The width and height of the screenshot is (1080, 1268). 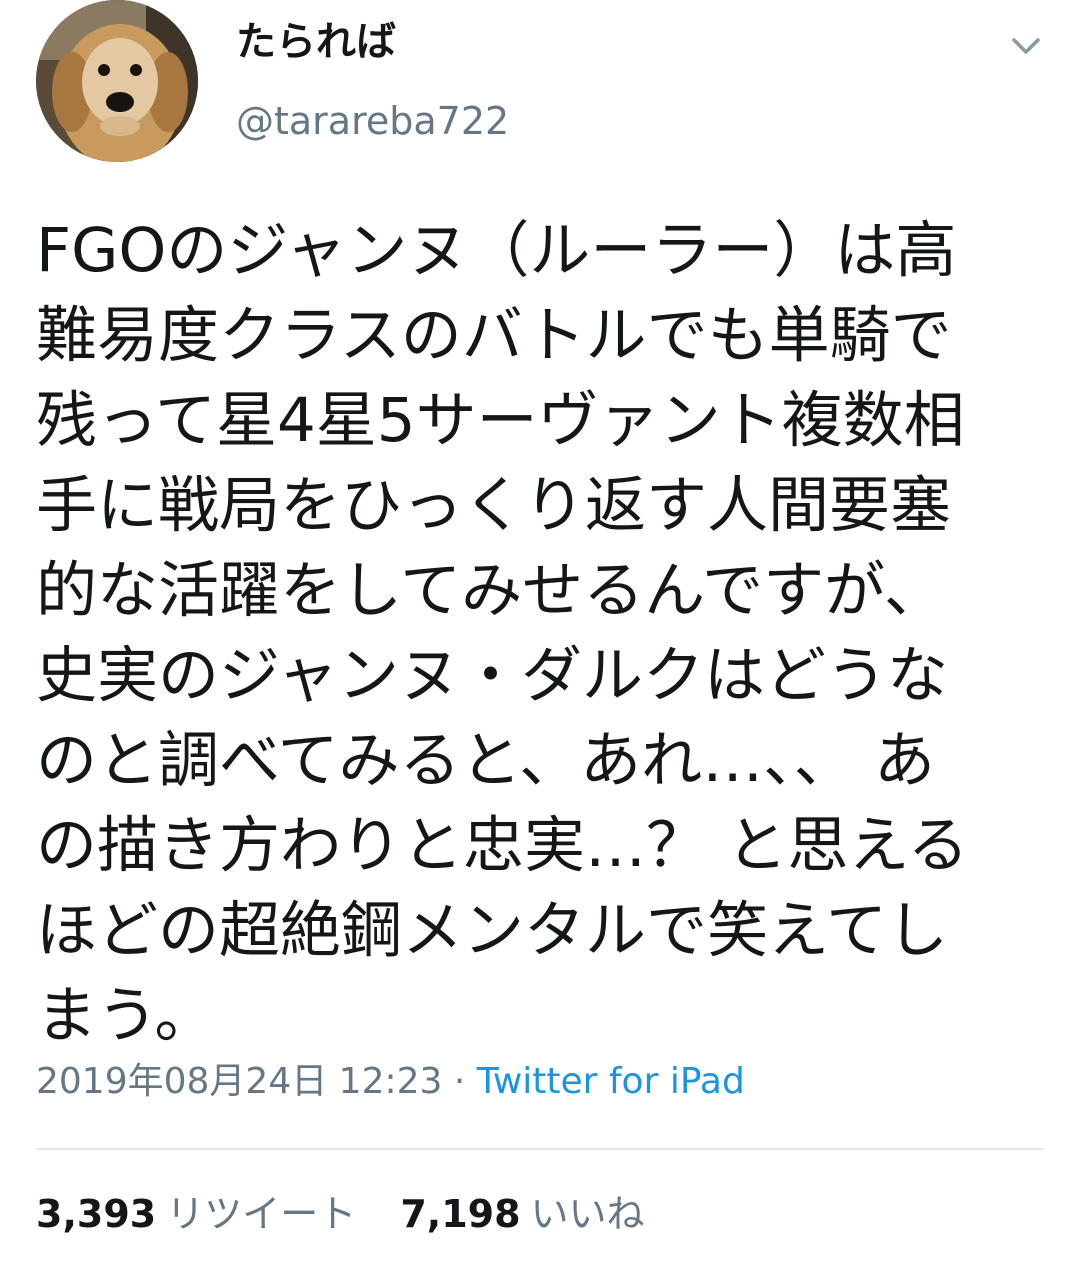 I want to click on dog-avatar-icon, so click(x=117, y=81).